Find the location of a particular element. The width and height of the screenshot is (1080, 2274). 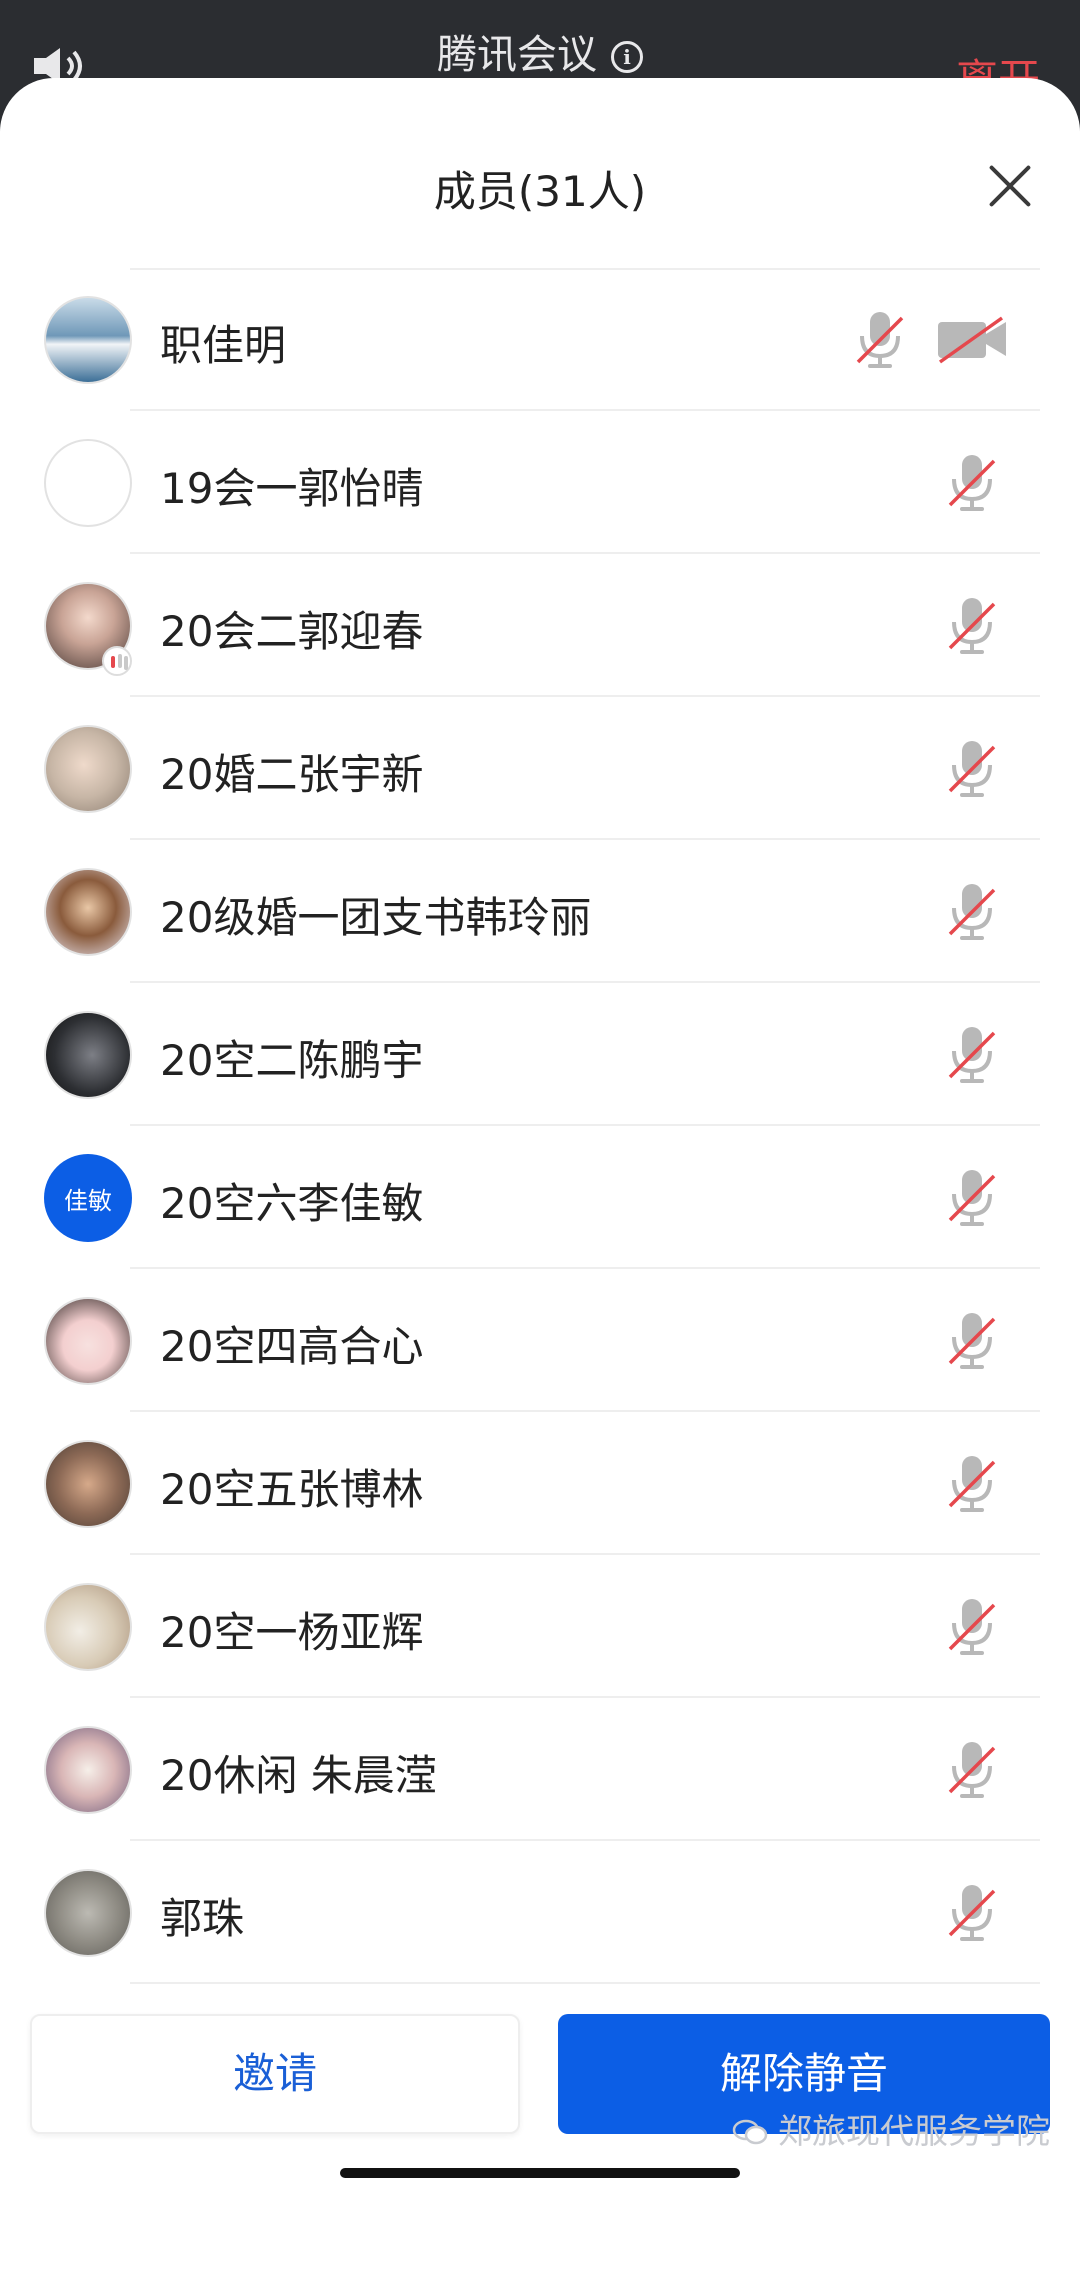

member-name: 20会二郭迎春 is located at coordinates (292, 631).